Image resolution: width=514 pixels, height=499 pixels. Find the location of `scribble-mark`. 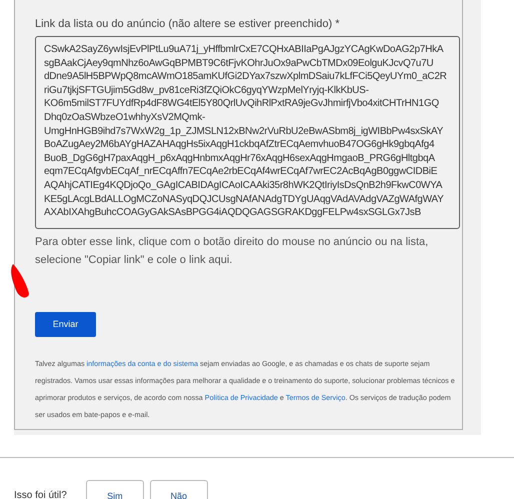

scribble-mark is located at coordinates (20, 281).